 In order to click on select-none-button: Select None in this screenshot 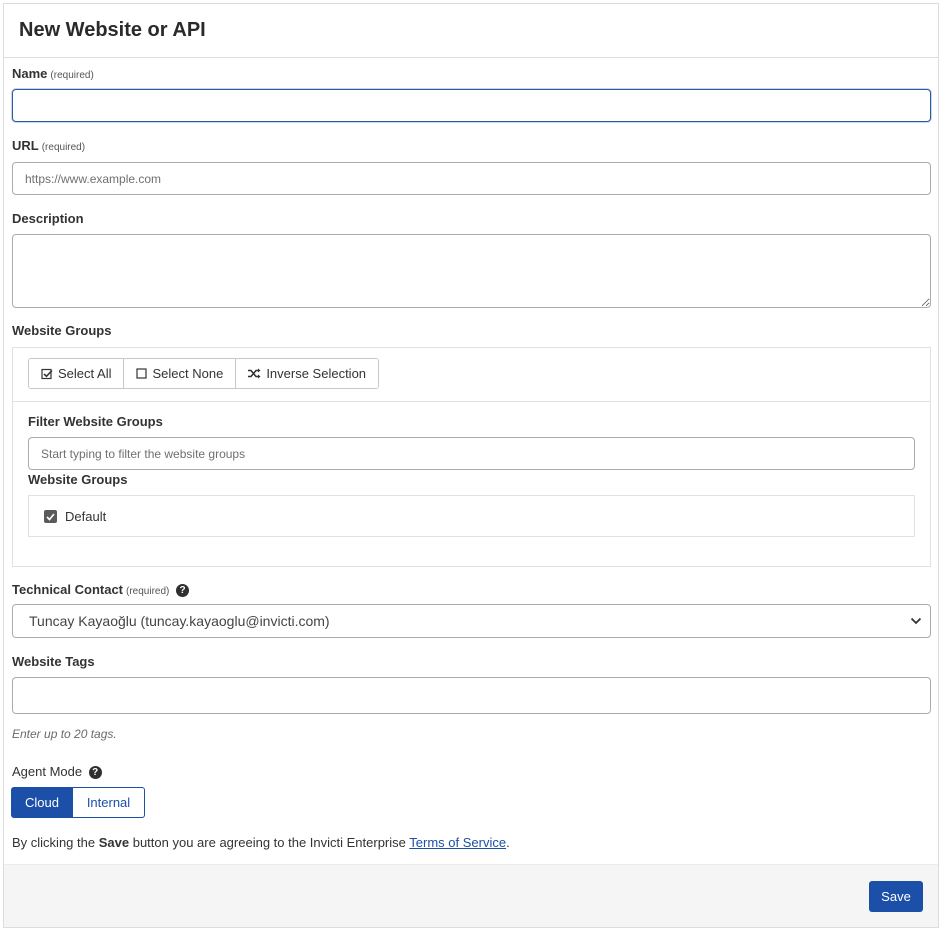, I will do `click(179, 373)`.